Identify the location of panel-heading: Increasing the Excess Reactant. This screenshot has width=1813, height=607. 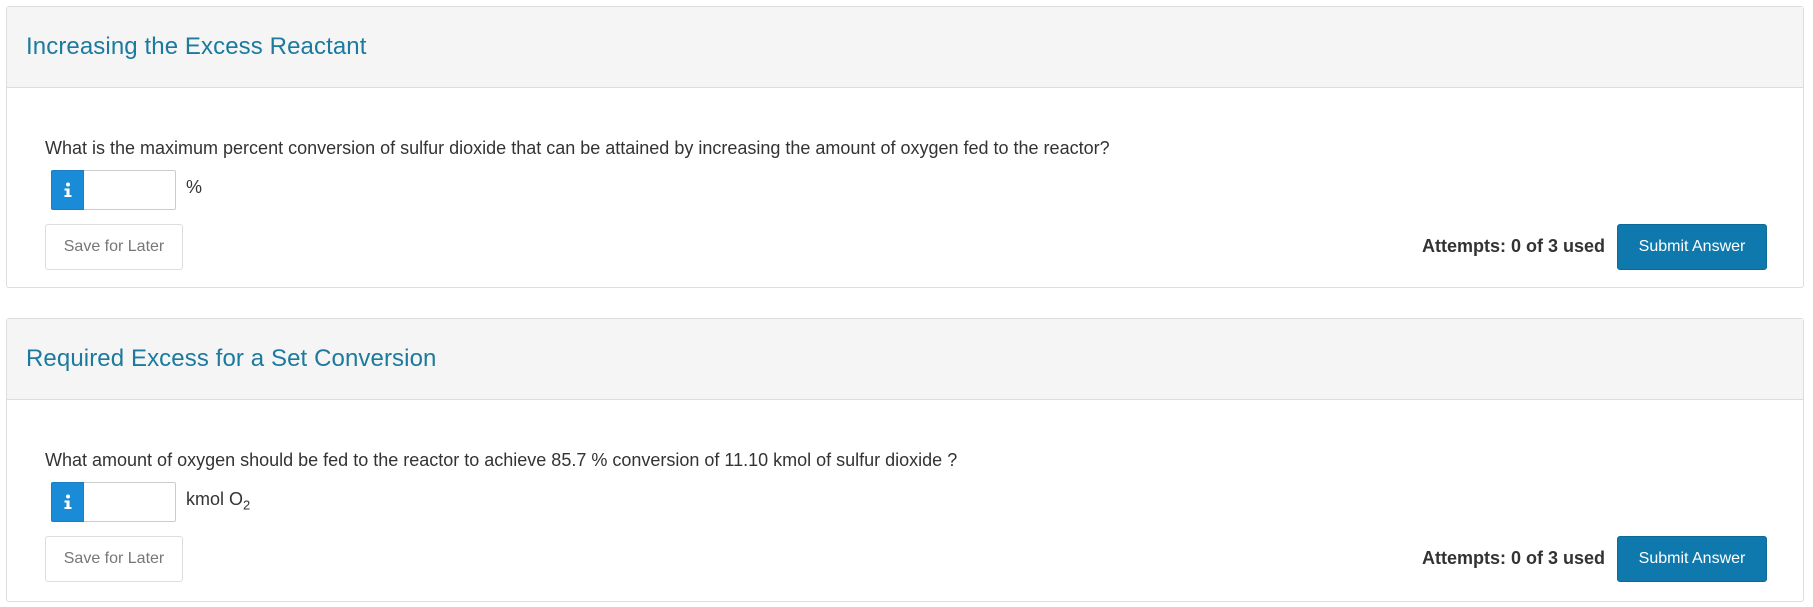
(905, 47).